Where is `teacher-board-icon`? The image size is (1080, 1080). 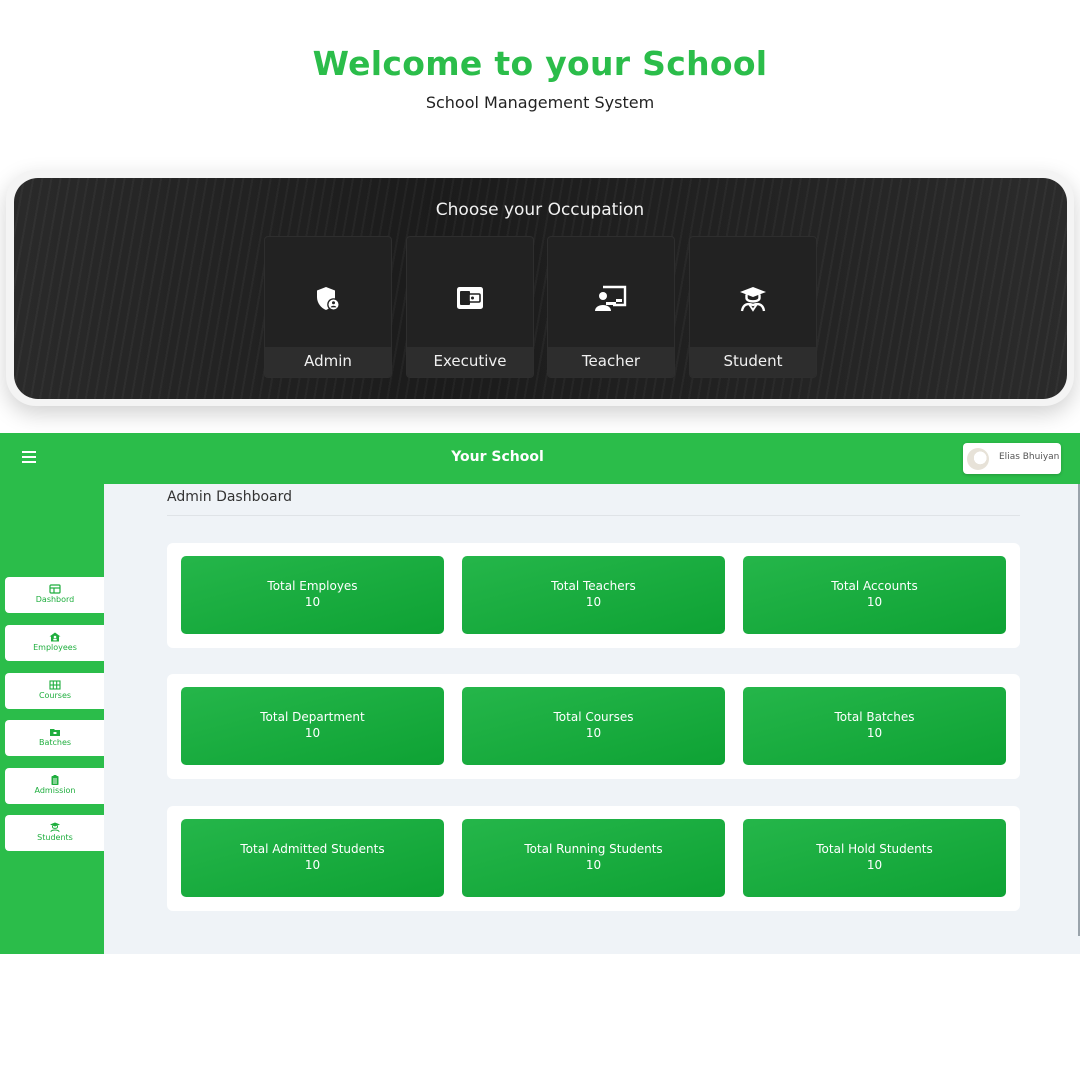
teacher-board-icon is located at coordinates (611, 299).